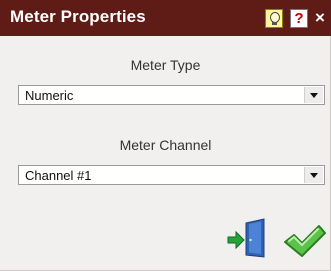 This screenshot has width=331, height=271. Describe the element at coordinates (299, 18) in the screenshot. I see `help-question-button: ?` at that location.